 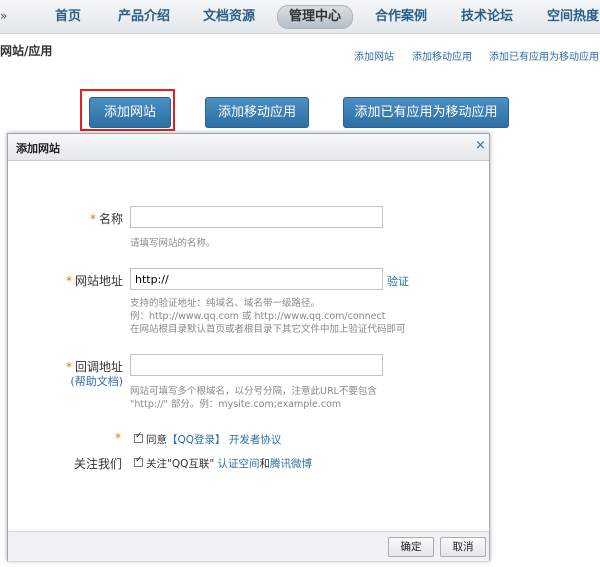 What do you see at coordinates (442, 55) in the screenshot?
I see `sublink-add-mobile-app: 添加移动应用` at bounding box center [442, 55].